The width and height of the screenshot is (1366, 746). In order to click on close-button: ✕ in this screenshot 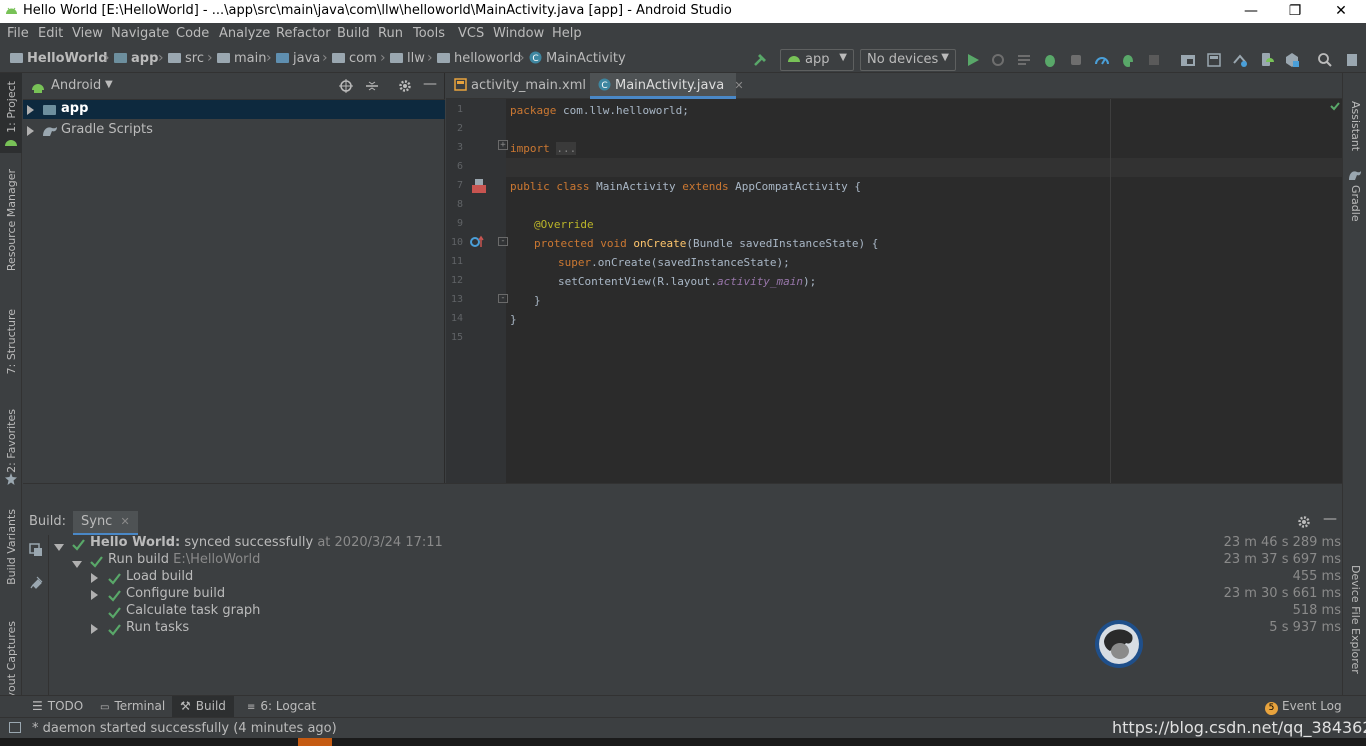, I will do `click(1341, 11)`.